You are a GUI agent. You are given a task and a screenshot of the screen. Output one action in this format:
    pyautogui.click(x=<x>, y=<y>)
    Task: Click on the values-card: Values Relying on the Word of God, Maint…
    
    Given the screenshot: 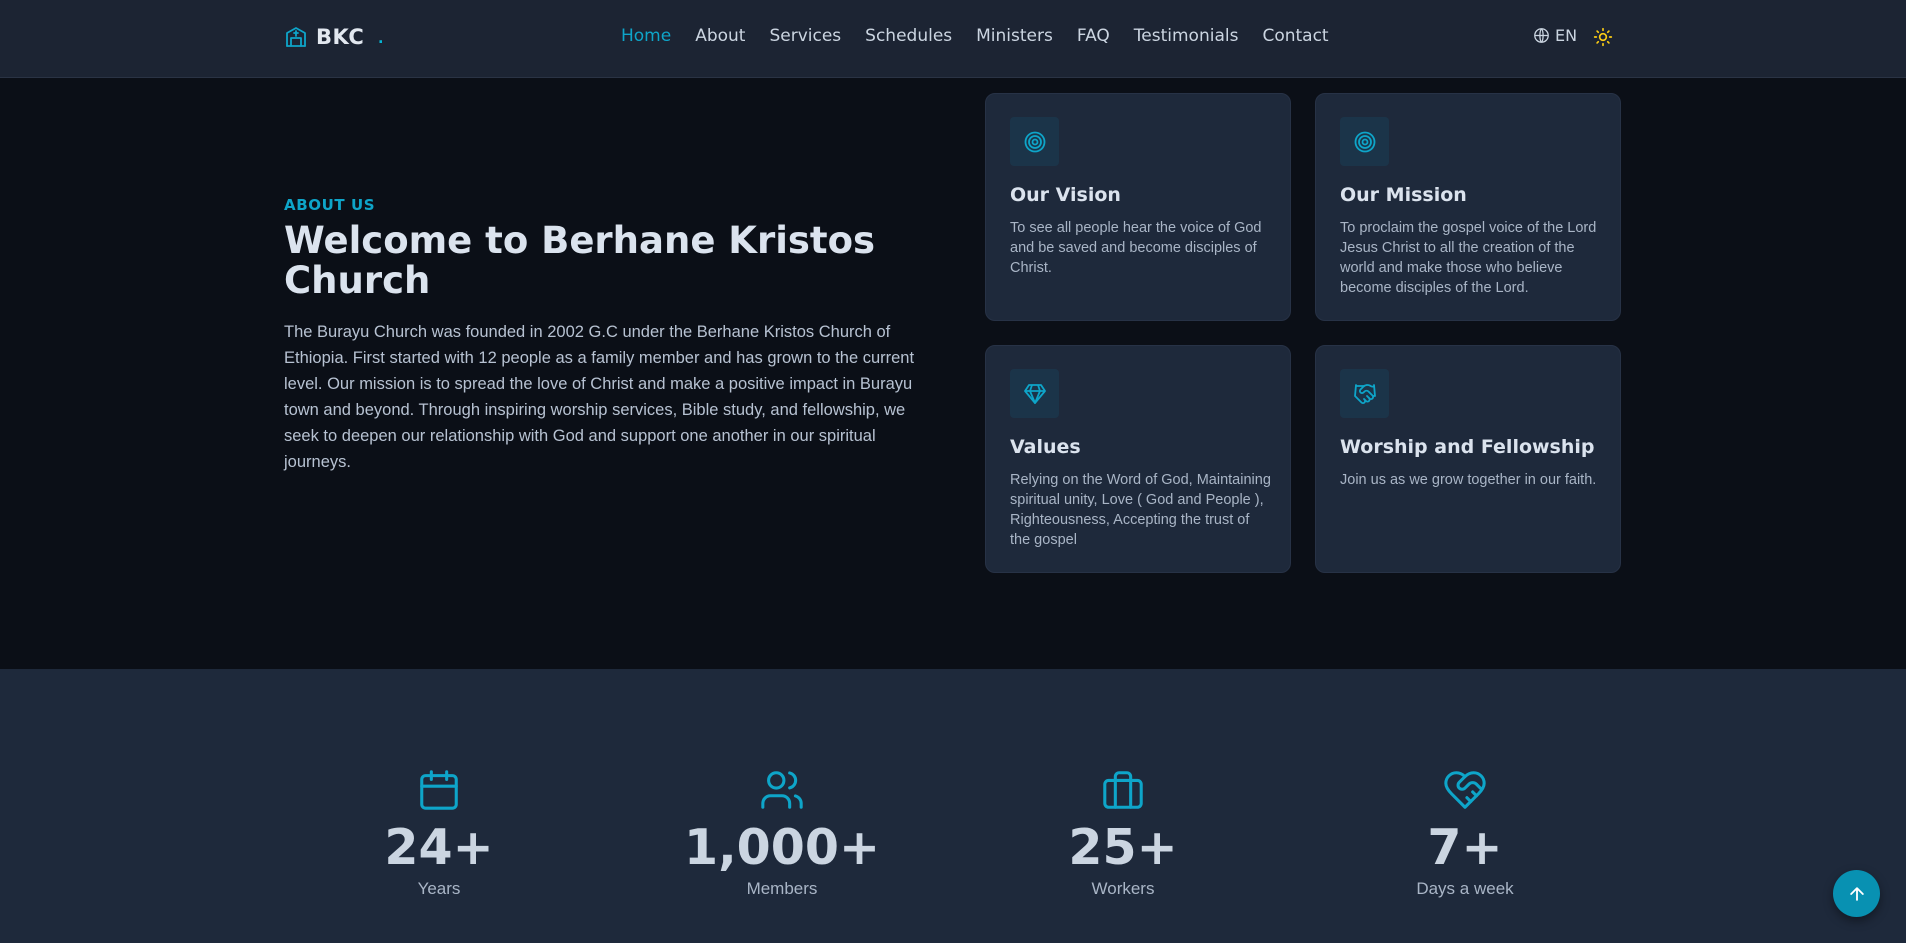 What is the action you would take?
    pyautogui.click(x=1138, y=459)
    